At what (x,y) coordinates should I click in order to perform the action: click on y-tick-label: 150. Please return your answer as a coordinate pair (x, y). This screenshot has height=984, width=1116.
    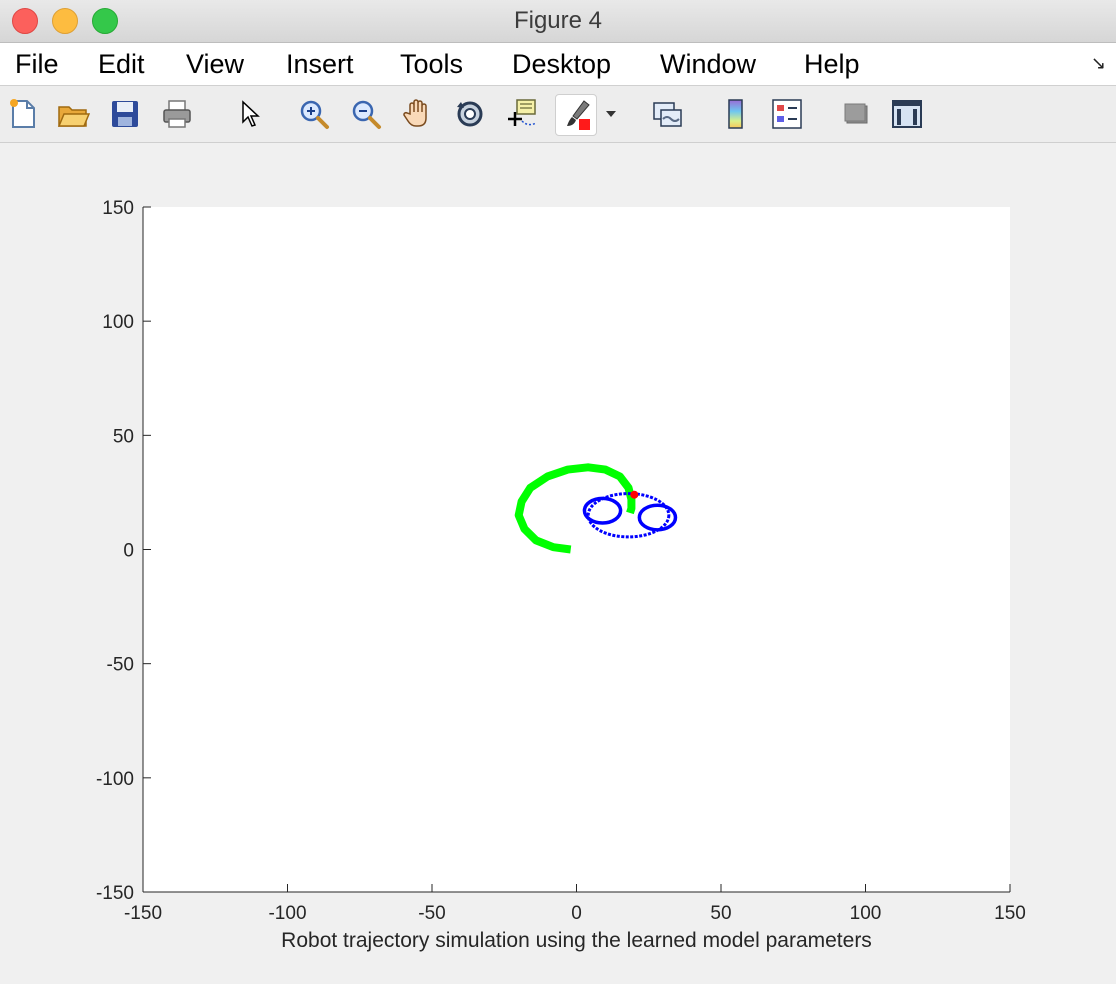
    Looking at the image, I should click on (118, 208).